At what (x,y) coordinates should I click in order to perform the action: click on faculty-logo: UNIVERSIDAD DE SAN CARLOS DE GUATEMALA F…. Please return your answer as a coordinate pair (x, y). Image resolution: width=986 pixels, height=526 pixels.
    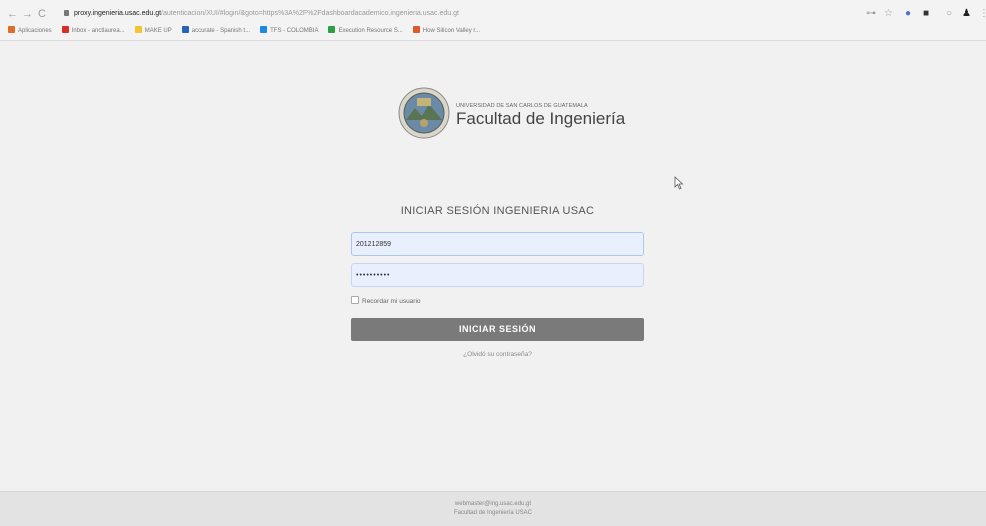
    Looking at the image, I should click on (513, 113).